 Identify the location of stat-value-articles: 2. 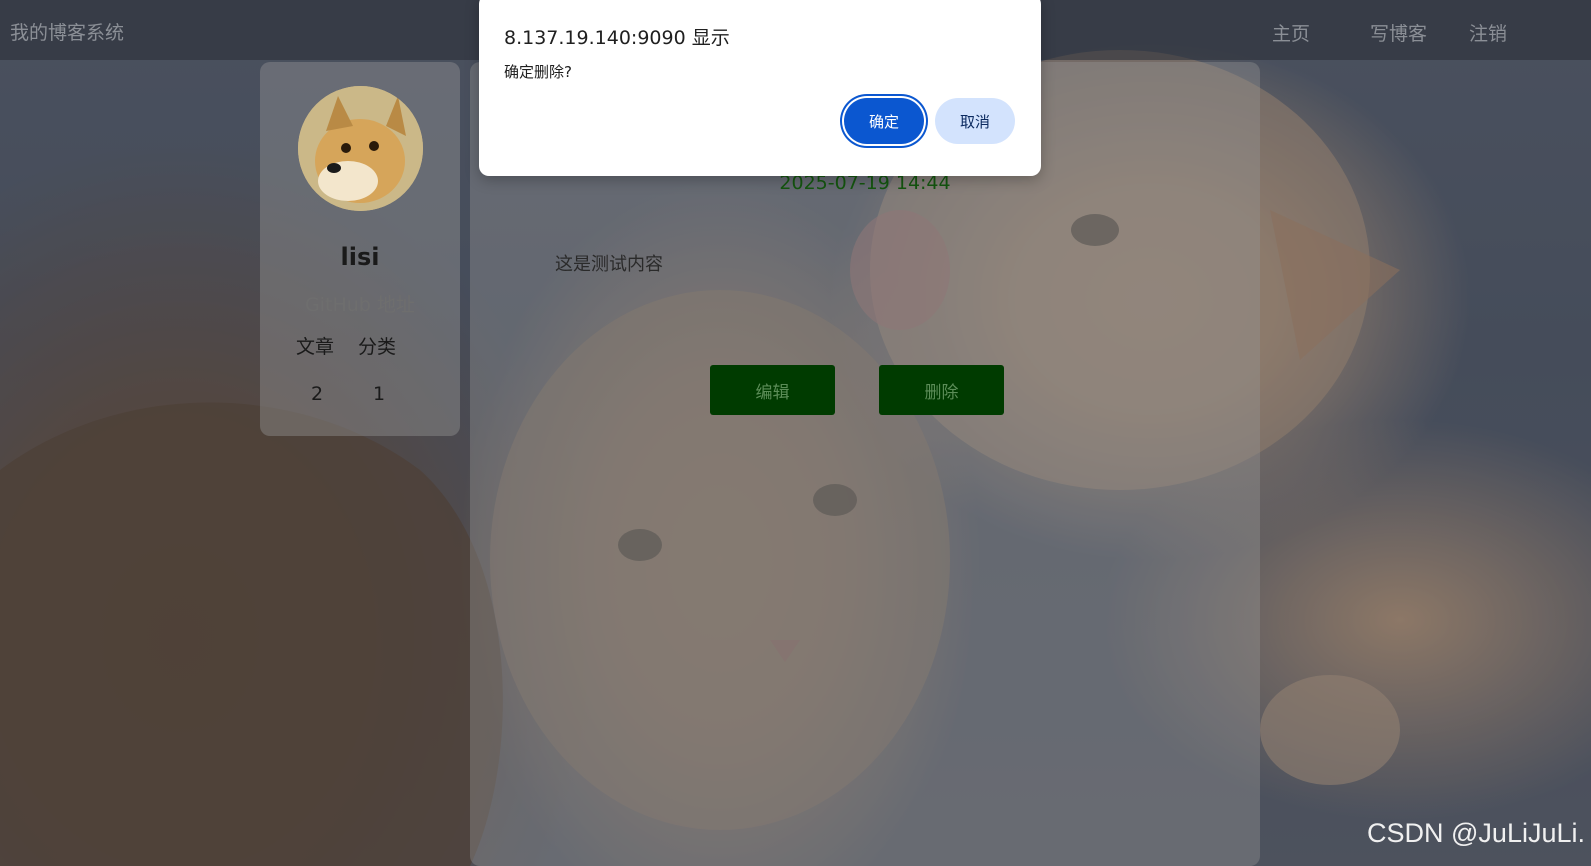
(317, 394).